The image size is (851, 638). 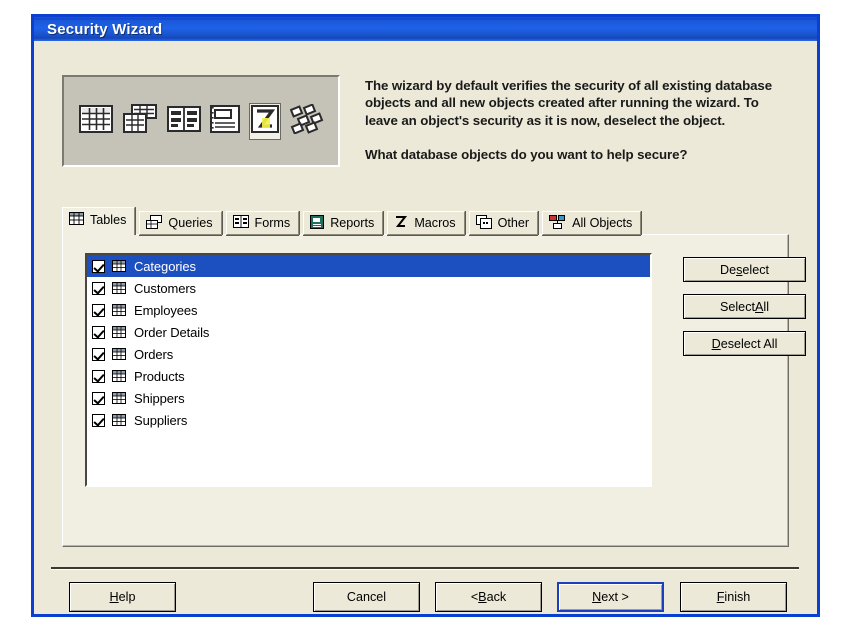 What do you see at coordinates (513, 223) in the screenshot?
I see `tab-label: Other` at bounding box center [513, 223].